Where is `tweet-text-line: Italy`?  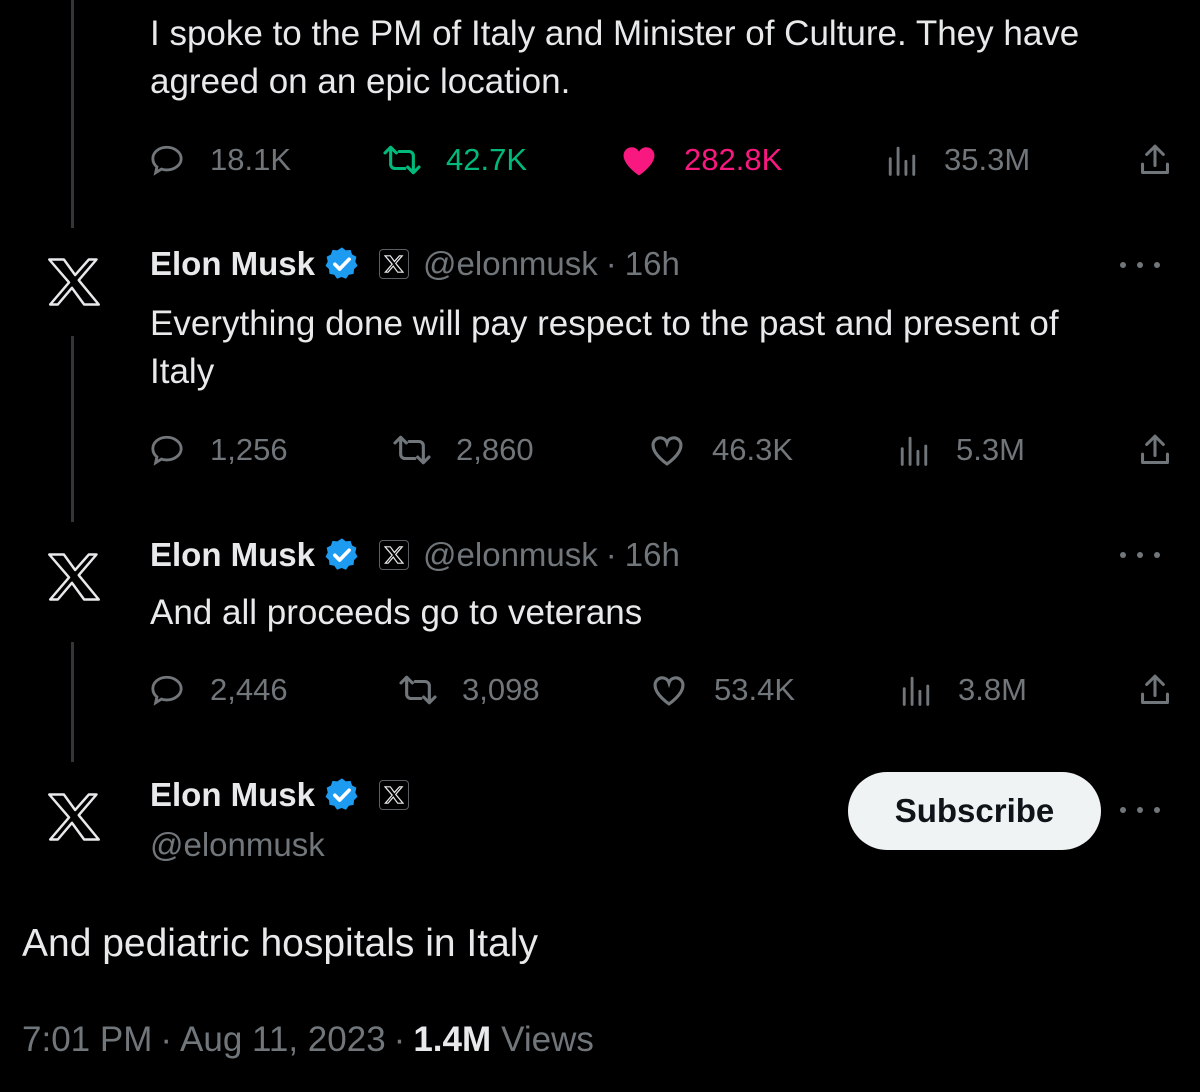 tweet-text-line: Italy is located at coordinates (182, 371).